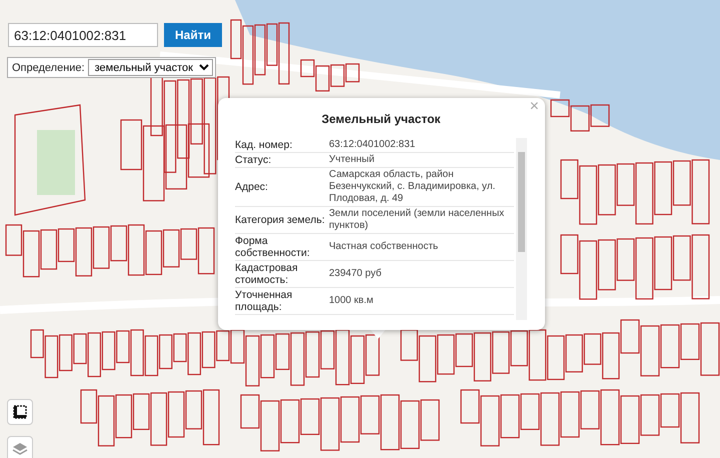  Describe the element at coordinates (253, 160) in the screenshot. I see `field-label: Статус:` at that location.